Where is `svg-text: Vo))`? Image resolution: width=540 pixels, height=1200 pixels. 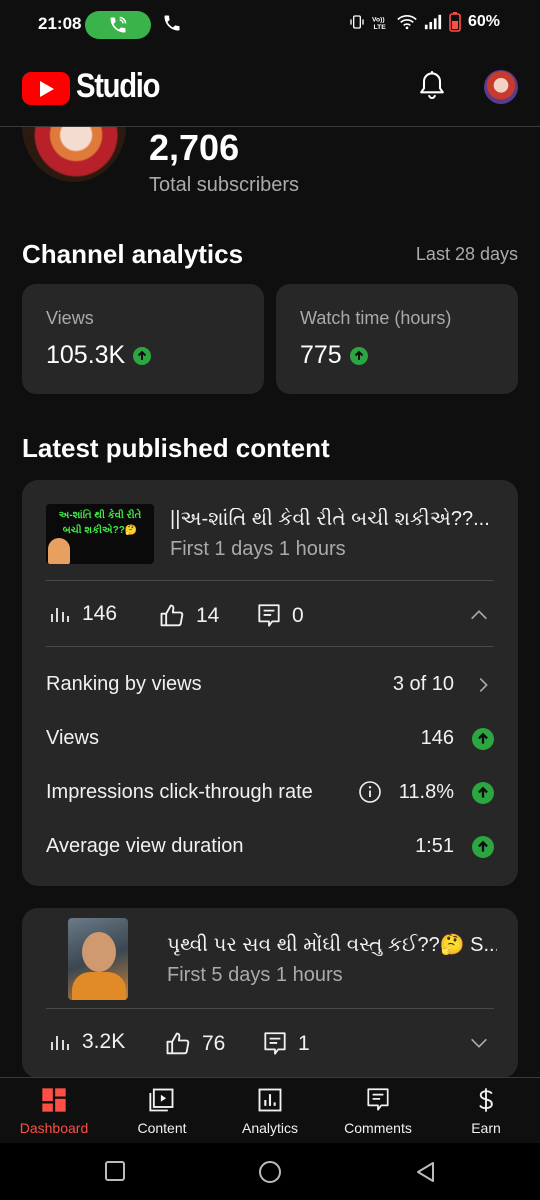
svg-text: Vo)) is located at coordinates (378, 19).